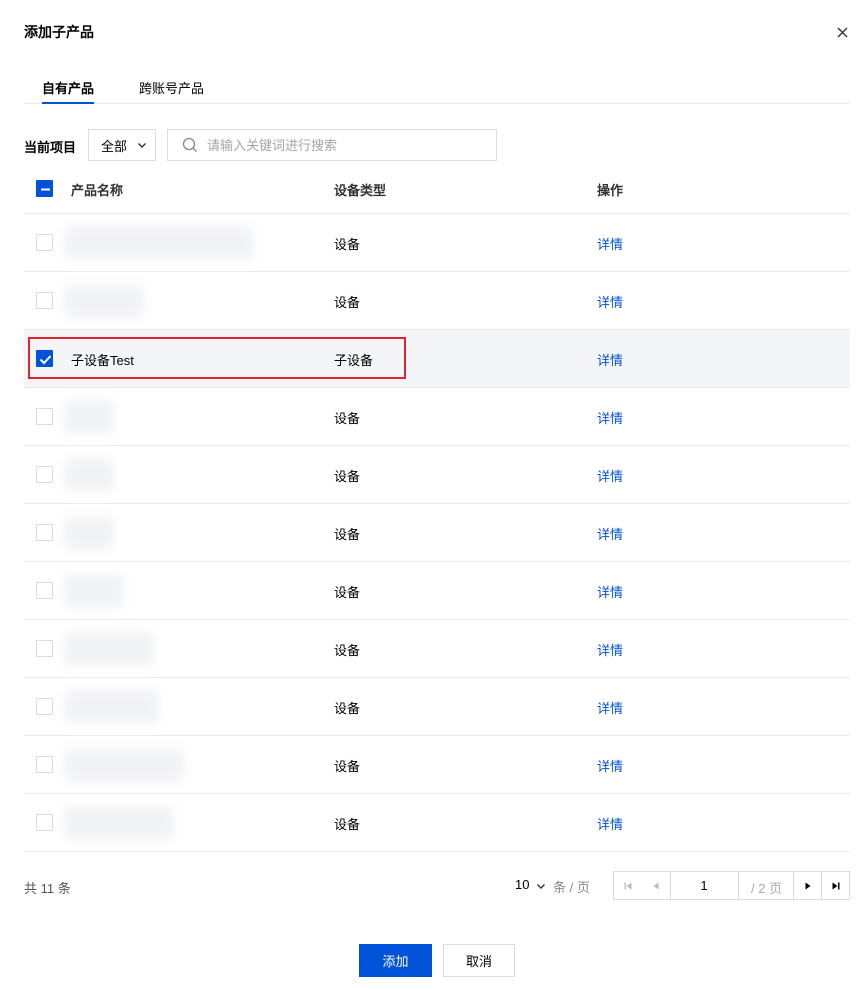 Image resolution: width=866 pixels, height=989 pixels. Describe the element at coordinates (102, 360) in the screenshot. I see `product-name-cell: 子设备Test` at that location.